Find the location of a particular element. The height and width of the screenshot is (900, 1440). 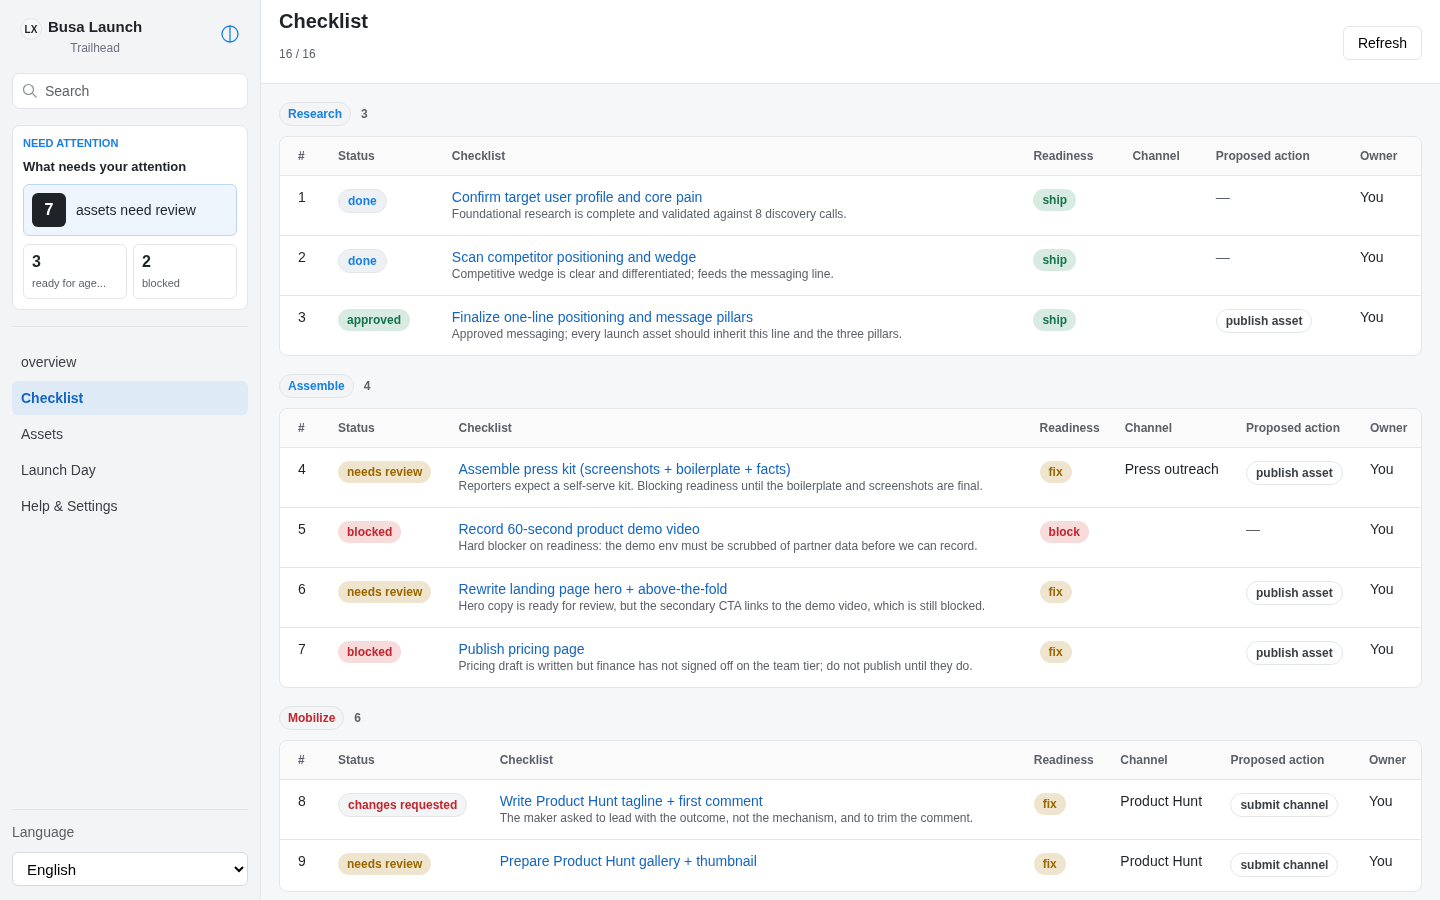

item-description: Hard blocker on readiness: the demo env must be scrubbed of partner data before we can record. is located at coordinates (718, 546).